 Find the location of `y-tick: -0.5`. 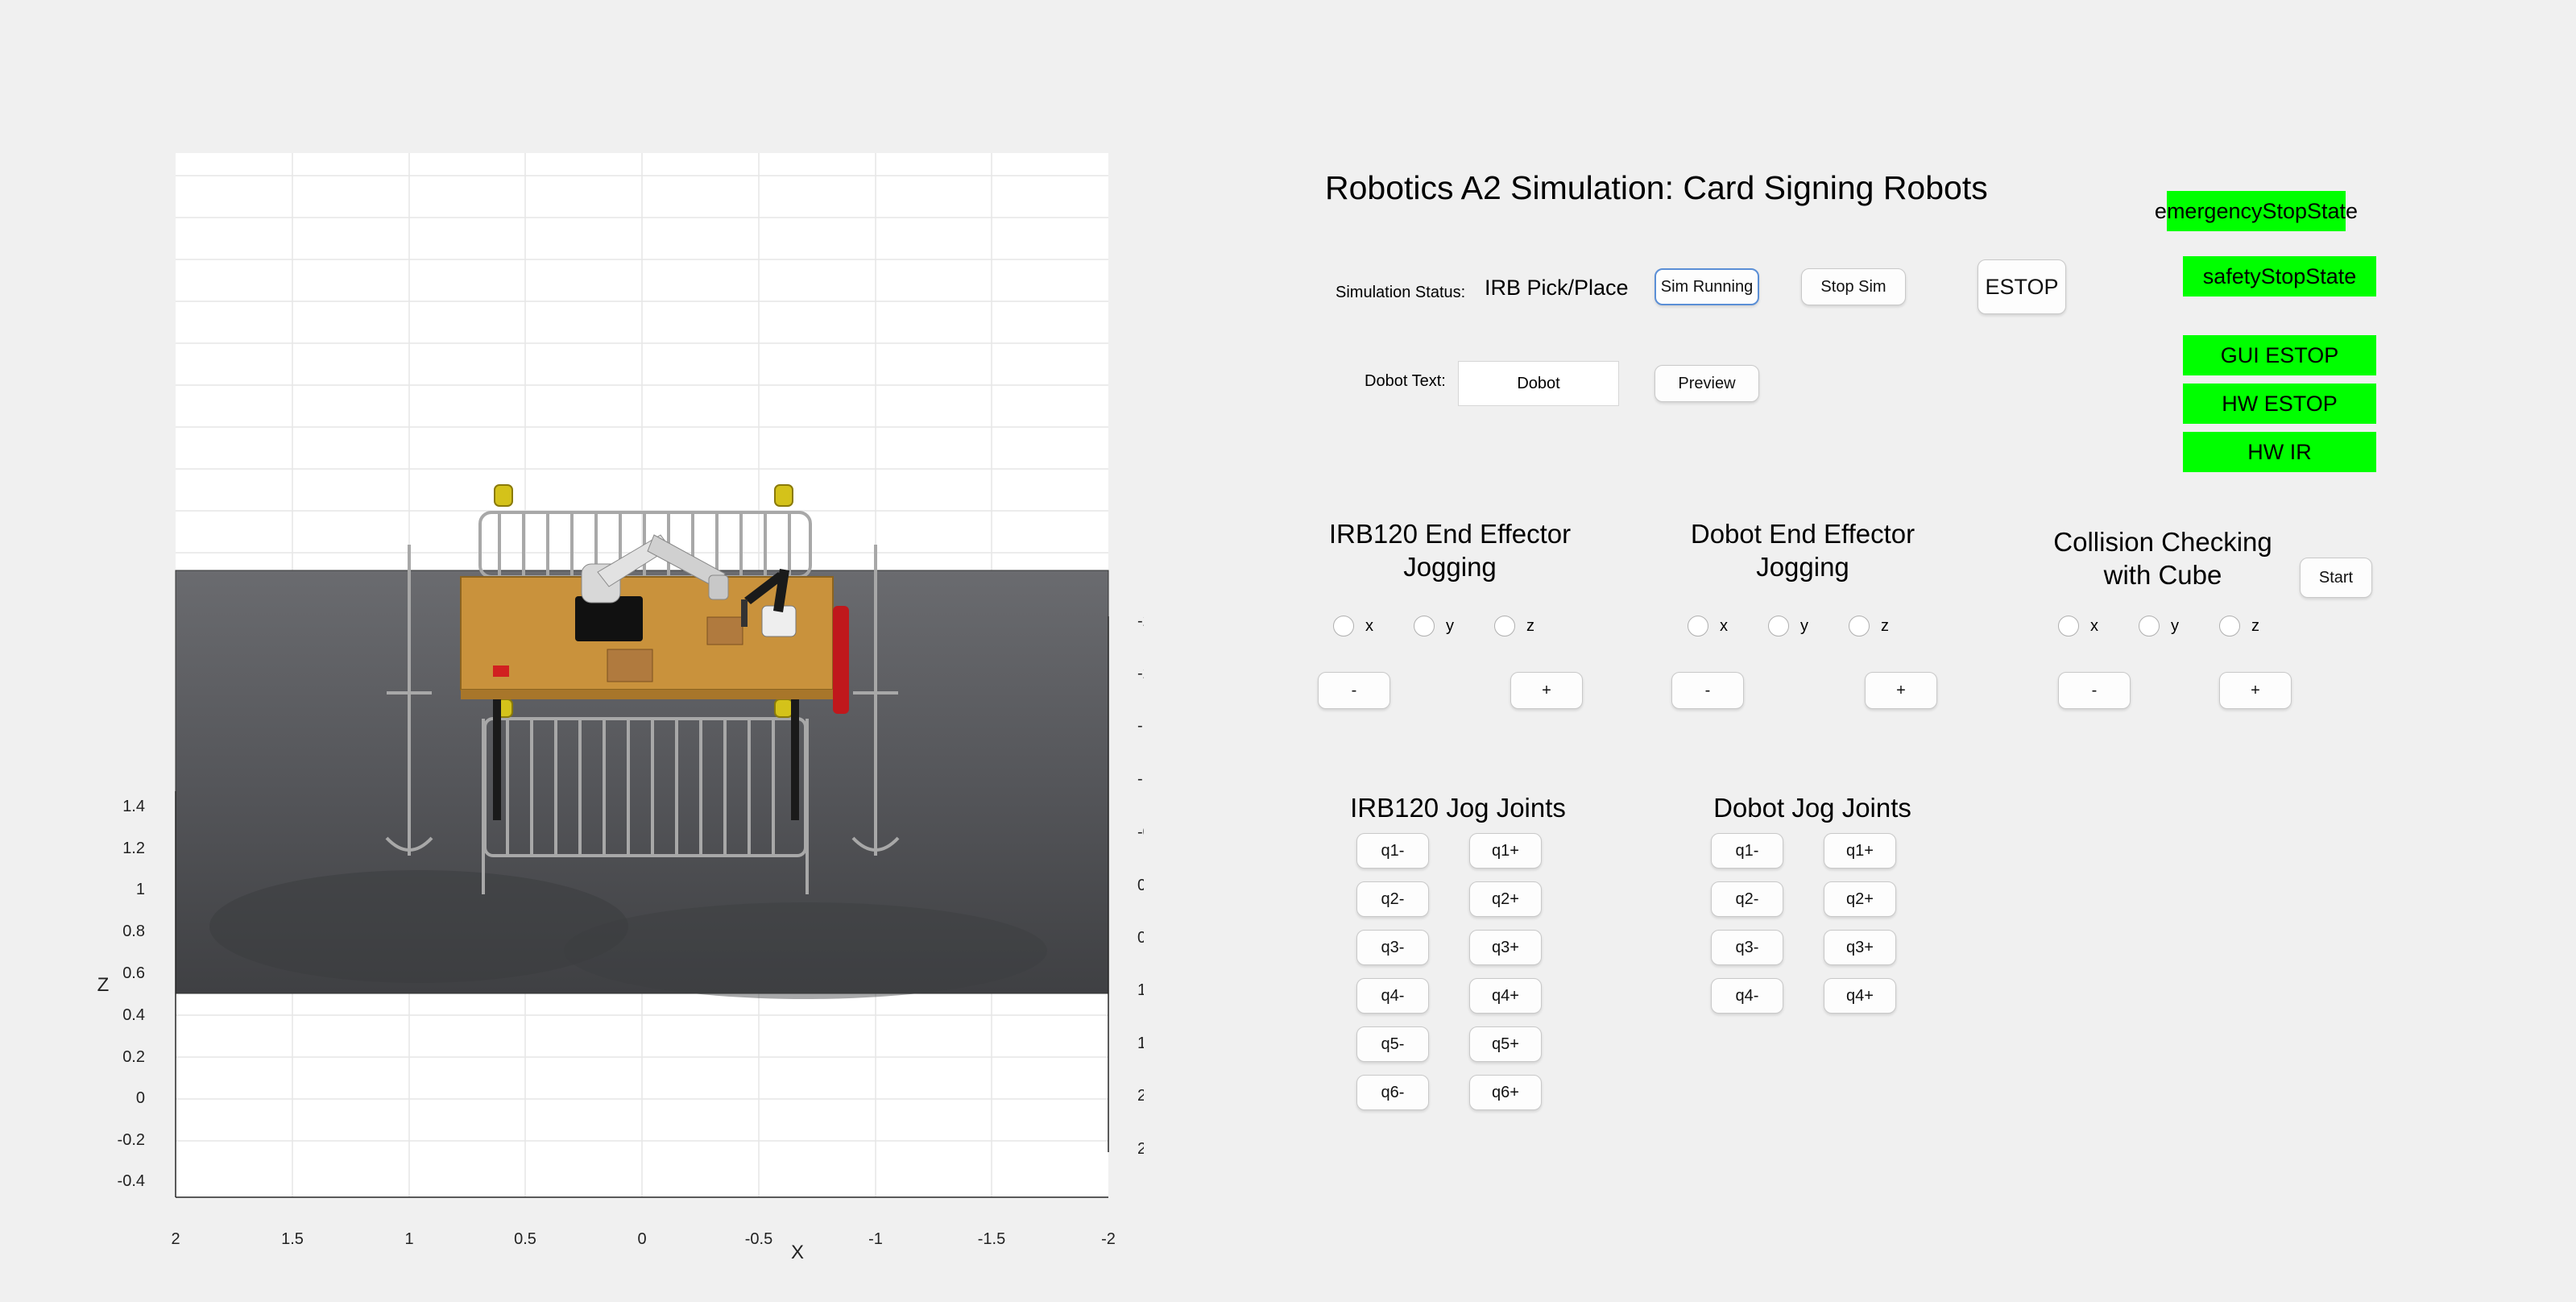

y-tick: -0.5 is located at coordinates (1140, 832).